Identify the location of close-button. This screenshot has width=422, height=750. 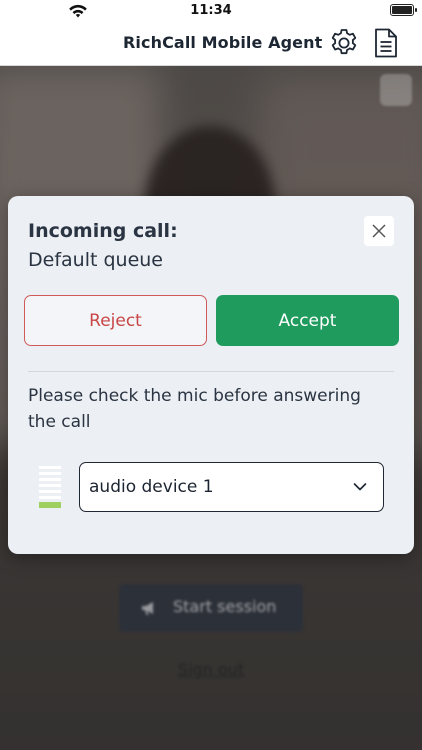
(379, 231).